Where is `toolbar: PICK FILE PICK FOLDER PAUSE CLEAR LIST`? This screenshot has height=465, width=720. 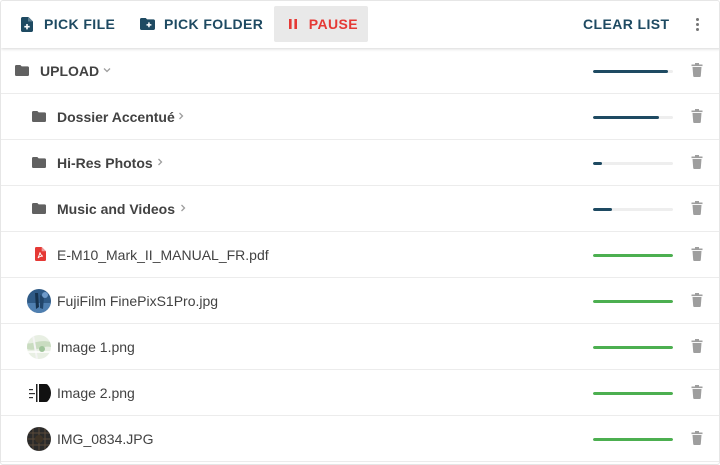 toolbar: PICK FILE PICK FOLDER PAUSE CLEAR LIST is located at coordinates (360, 24).